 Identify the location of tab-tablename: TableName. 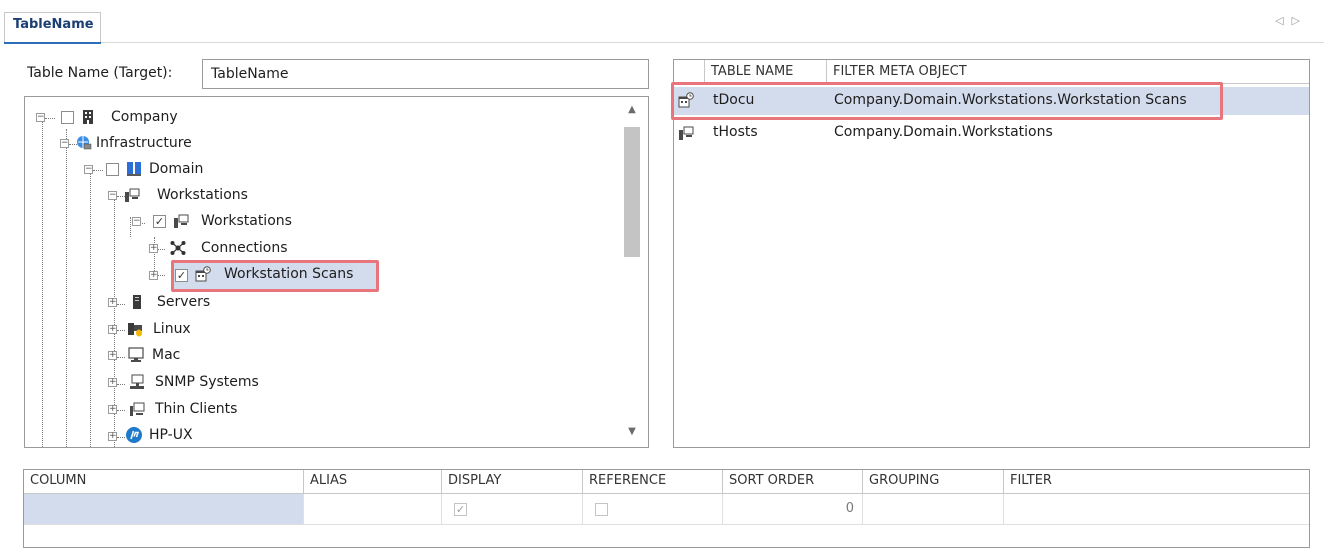
(52, 27).